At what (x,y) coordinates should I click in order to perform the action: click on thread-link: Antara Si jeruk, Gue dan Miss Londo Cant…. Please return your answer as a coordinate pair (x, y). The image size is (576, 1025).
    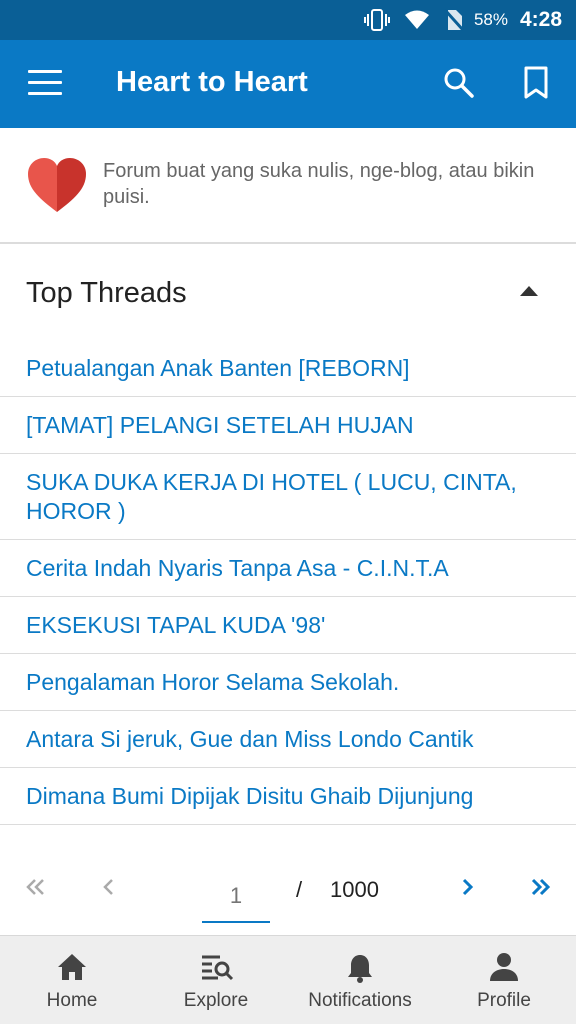
    Looking at the image, I should click on (288, 739).